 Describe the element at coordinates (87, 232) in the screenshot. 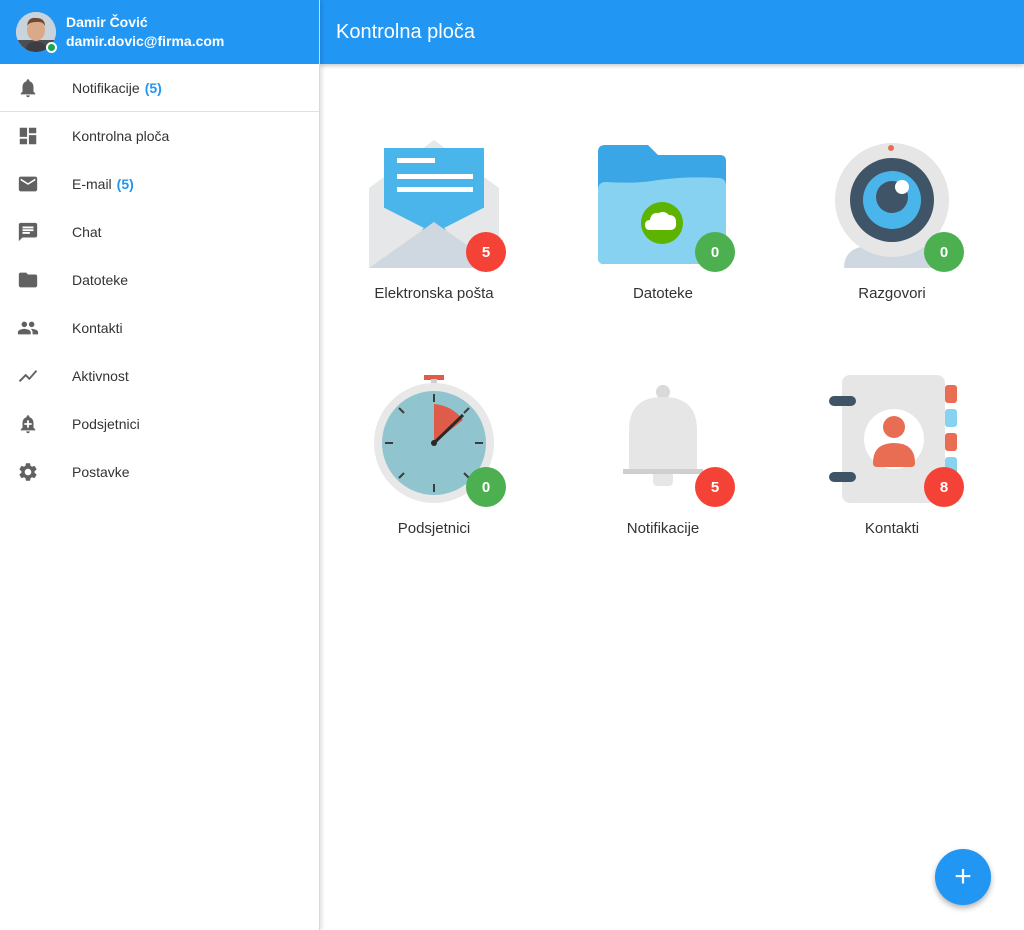

I see `sidebar-item-label: Chat` at that location.